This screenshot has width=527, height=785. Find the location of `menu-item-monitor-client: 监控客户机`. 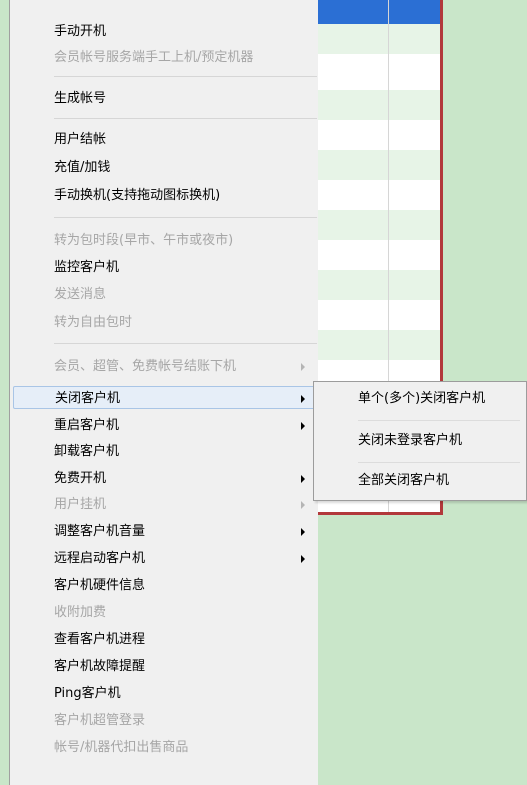

menu-item-monitor-client: 监控客户机 is located at coordinates (164, 267).